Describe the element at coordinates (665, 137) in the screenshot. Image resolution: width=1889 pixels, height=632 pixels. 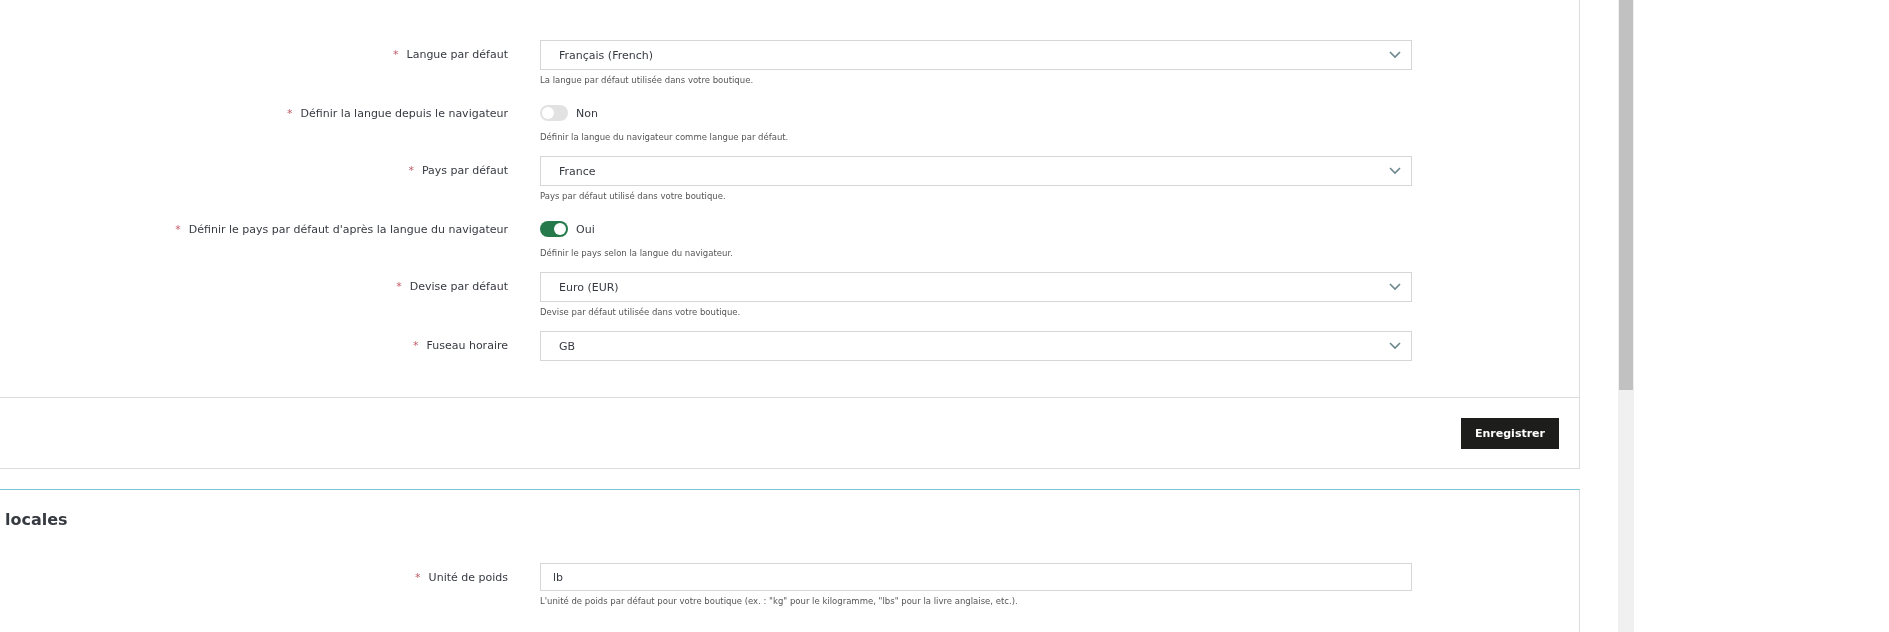
I see `help-text: Définir la langue du navigateur comme langue par défaut.` at that location.